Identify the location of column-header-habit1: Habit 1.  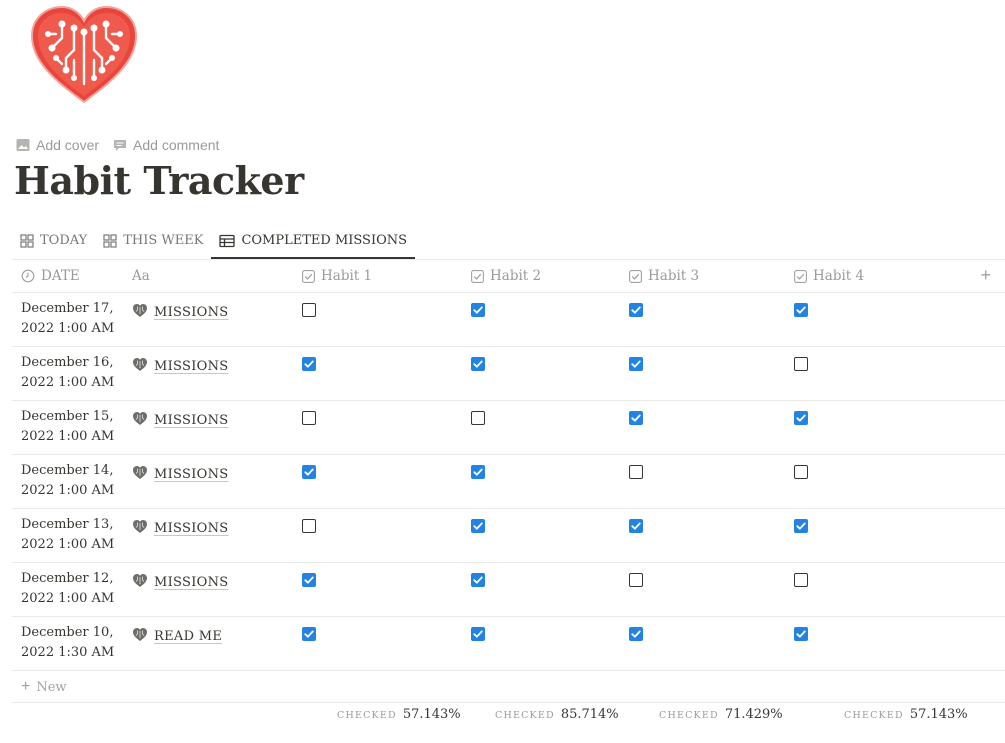
(337, 276).